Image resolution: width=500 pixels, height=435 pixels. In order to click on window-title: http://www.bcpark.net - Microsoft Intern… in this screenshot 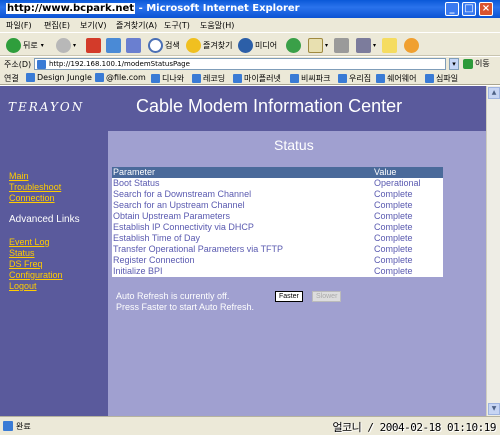, I will do `click(153, 8)`.